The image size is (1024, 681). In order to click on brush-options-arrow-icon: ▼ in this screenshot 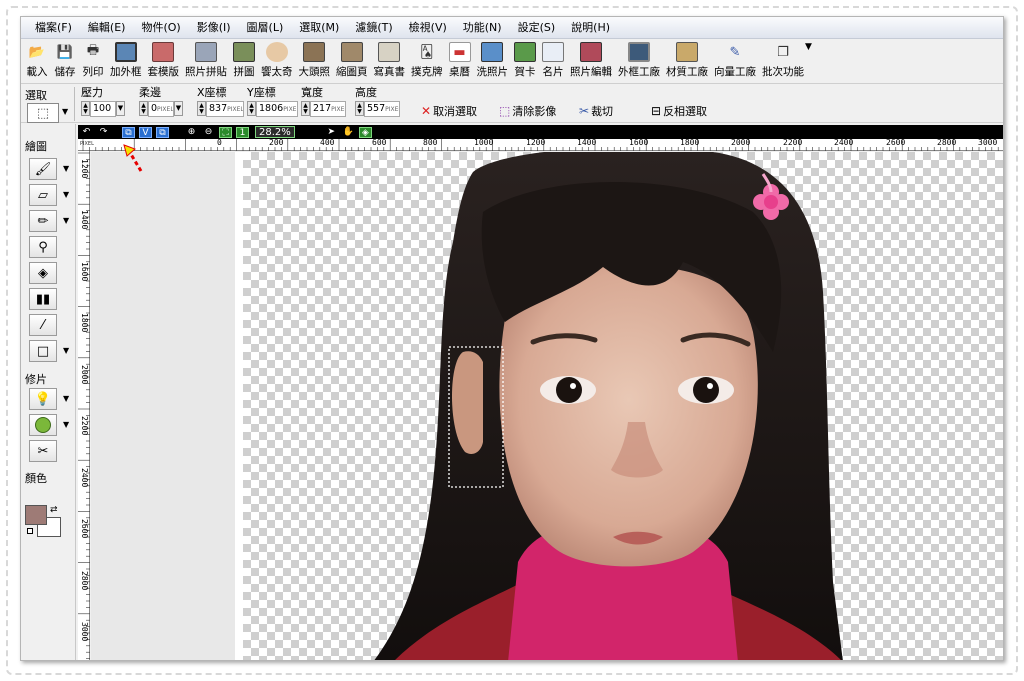, I will do `click(66, 168)`.